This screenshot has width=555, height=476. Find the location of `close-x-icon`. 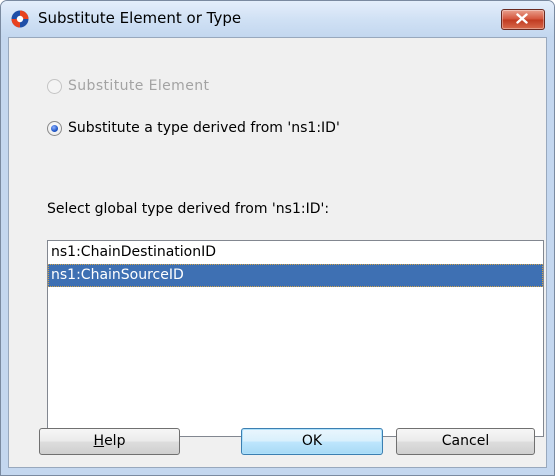

close-x-icon is located at coordinates (522, 18).